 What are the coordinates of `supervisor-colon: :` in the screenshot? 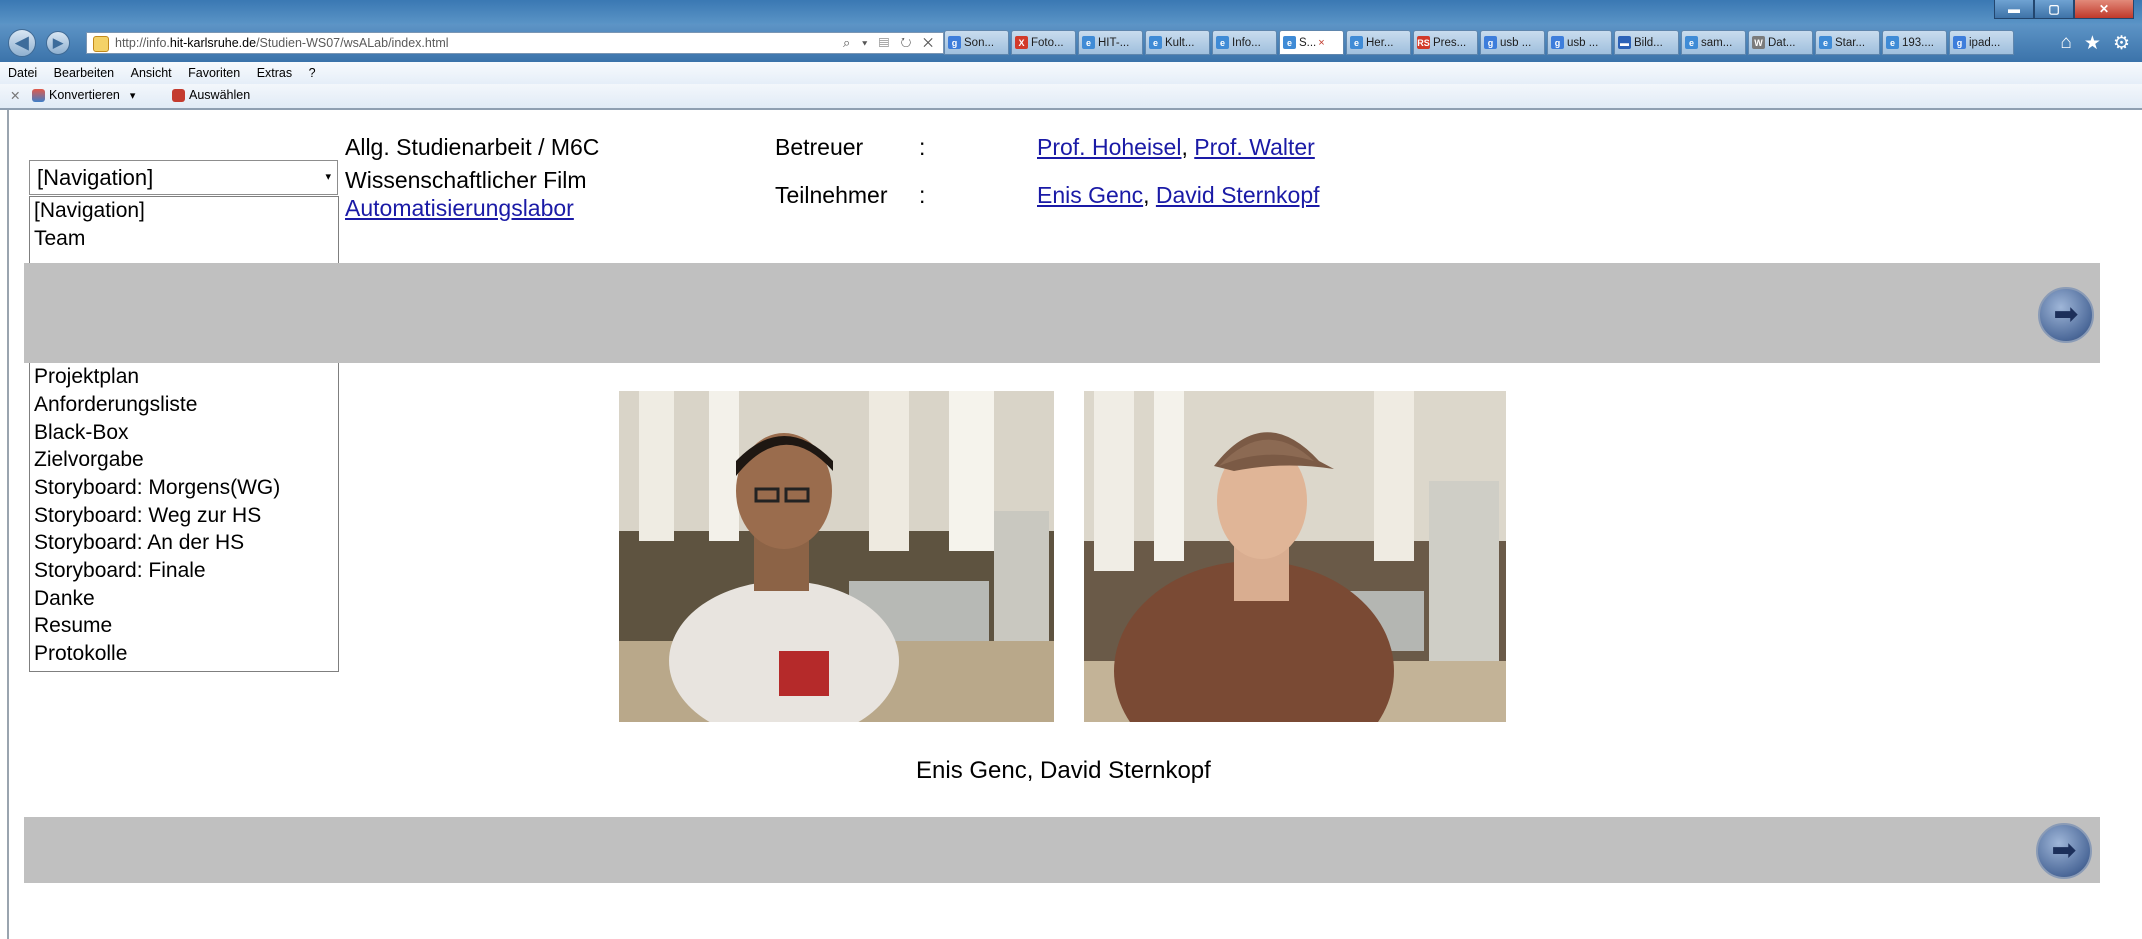 It's located at (922, 147).